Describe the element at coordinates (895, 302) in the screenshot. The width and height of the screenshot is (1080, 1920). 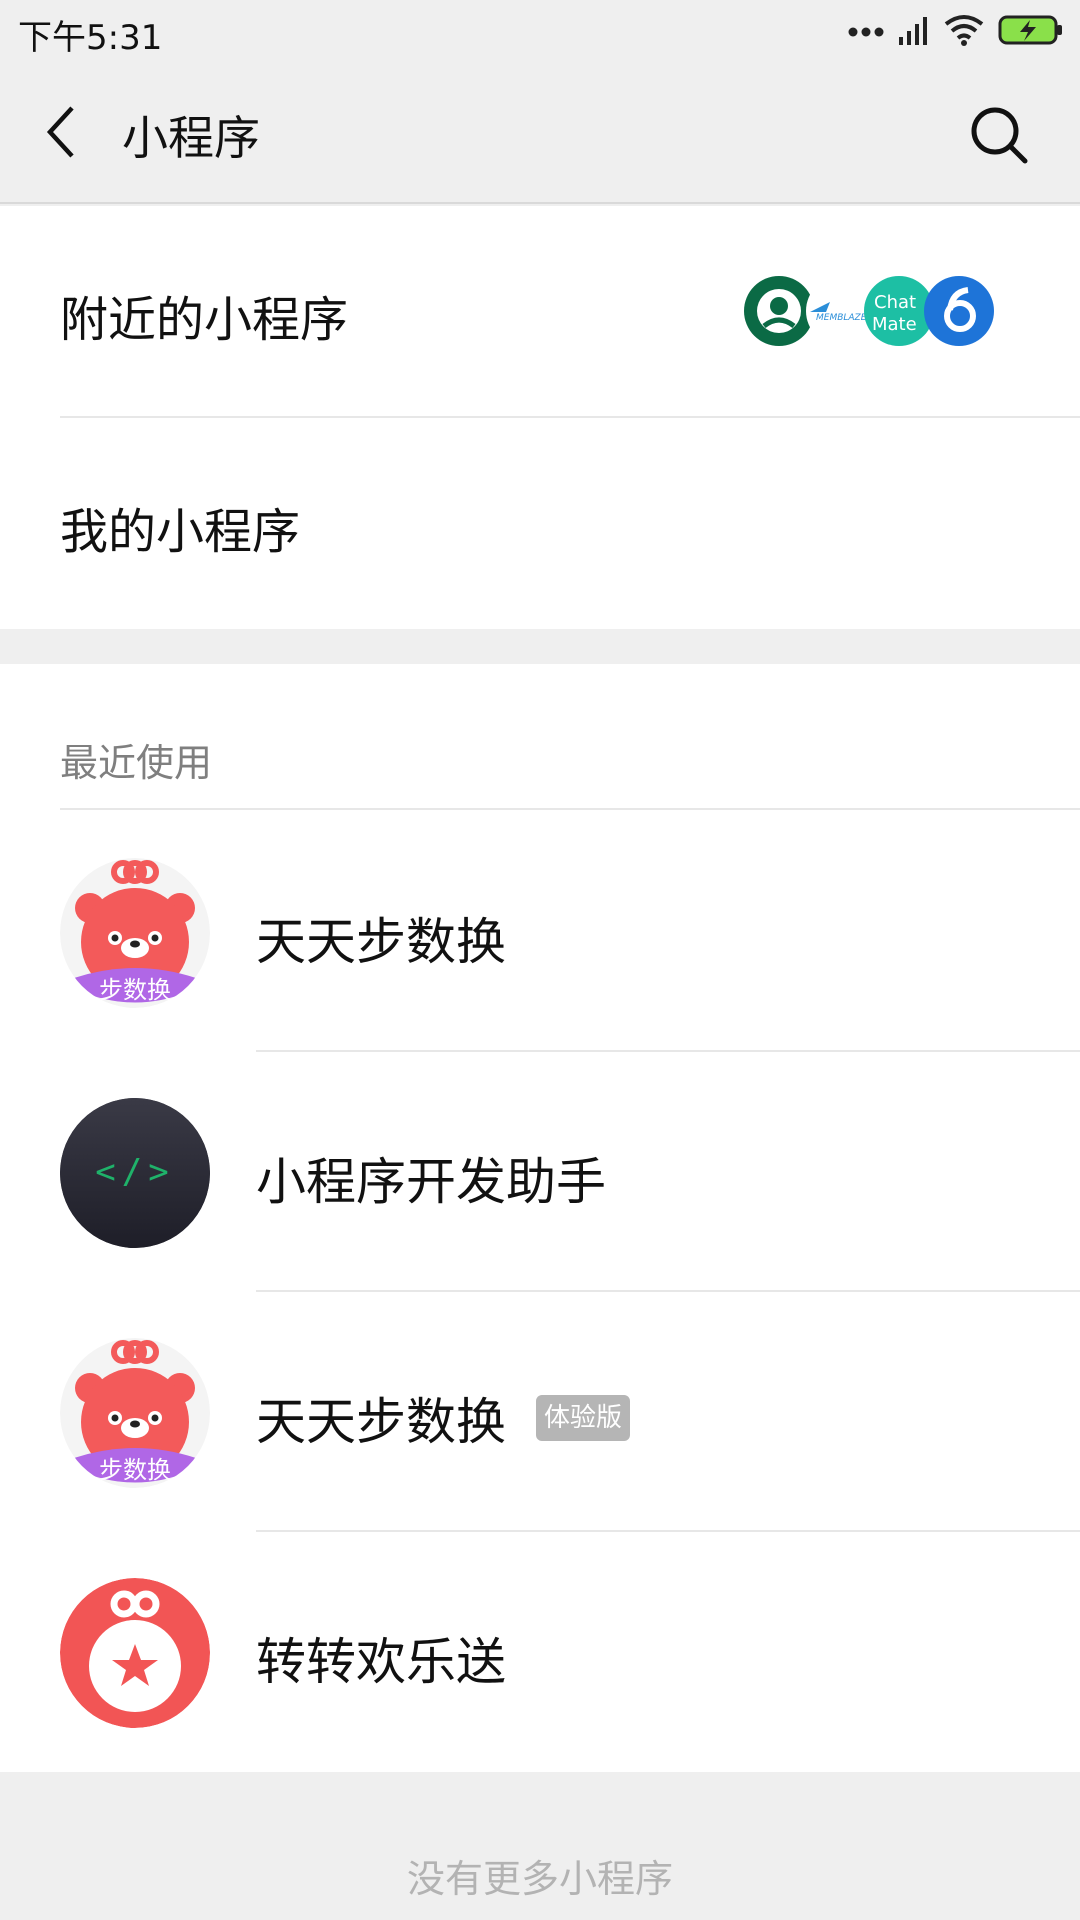
I see `svg-text: Chat` at that location.